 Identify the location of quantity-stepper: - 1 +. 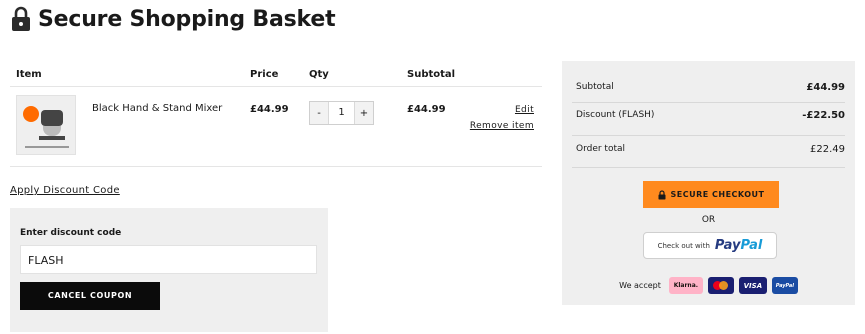
(341, 113).